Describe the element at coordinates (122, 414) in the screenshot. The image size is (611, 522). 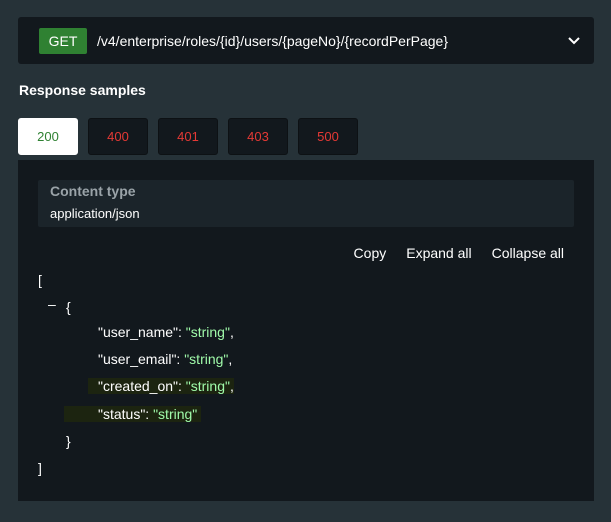
I see `json-key: "status"` at that location.